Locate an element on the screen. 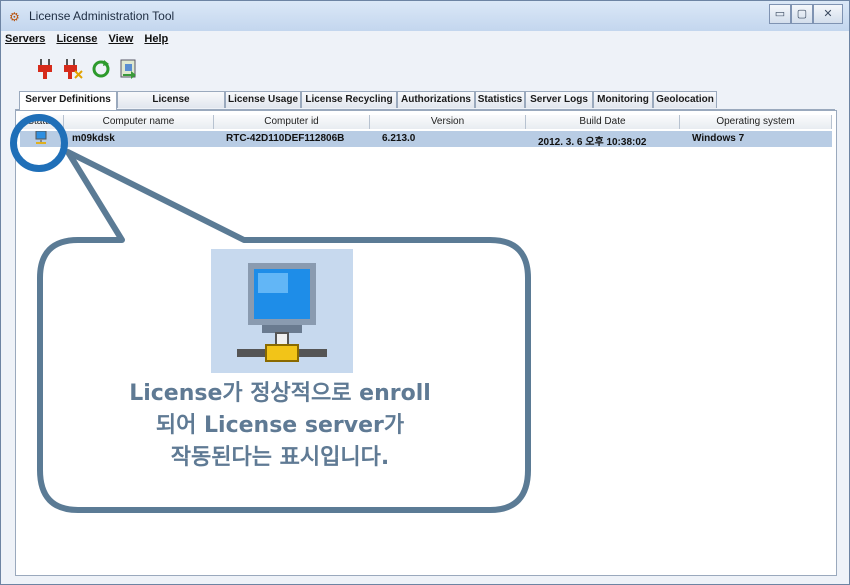  callout-line-2: 되어 License server가 is located at coordinates (280, 425).